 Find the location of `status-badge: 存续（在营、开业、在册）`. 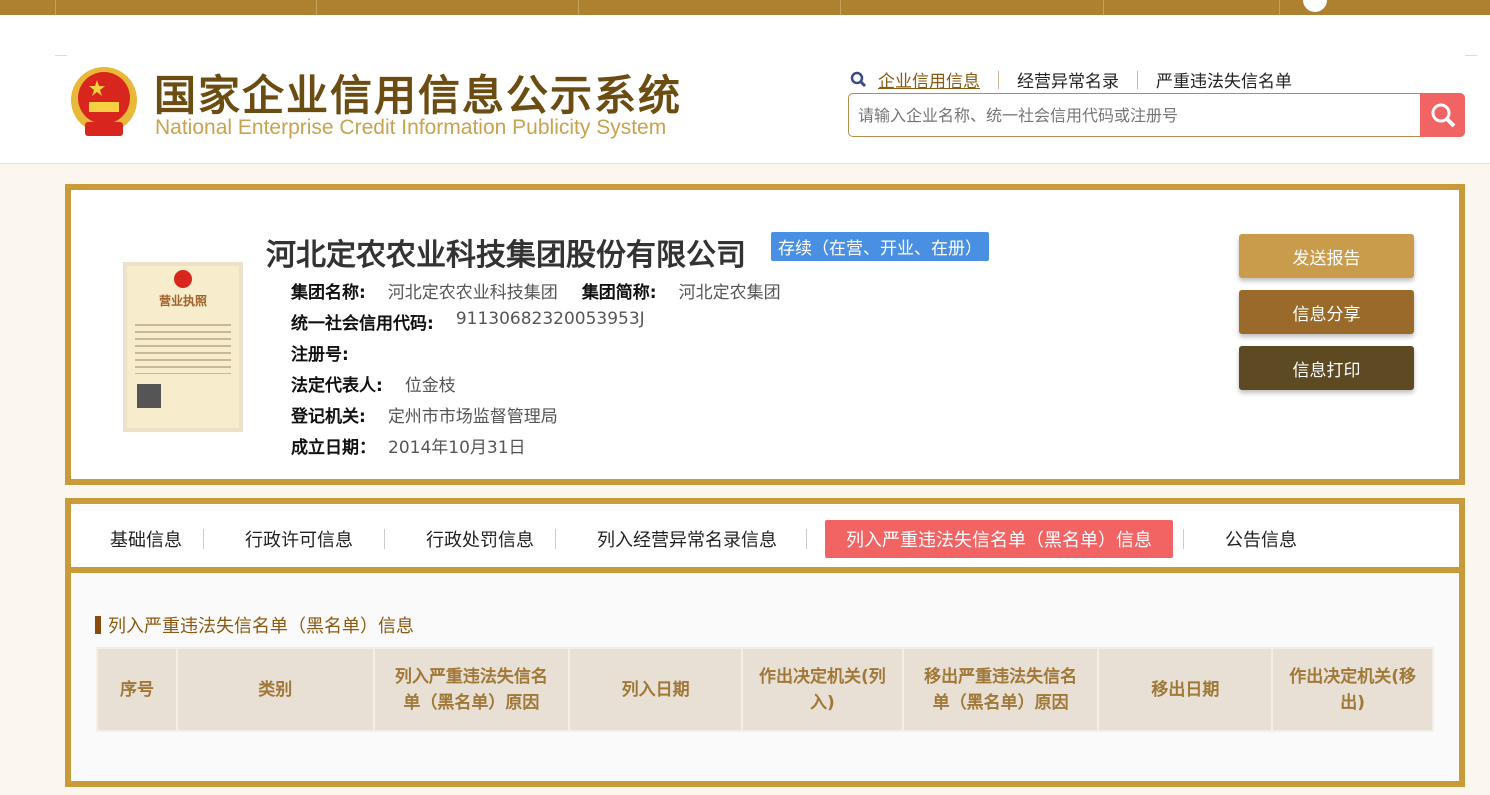

status-badge: 存续（在营、开业、在册） is located at coordinates (880, 246).